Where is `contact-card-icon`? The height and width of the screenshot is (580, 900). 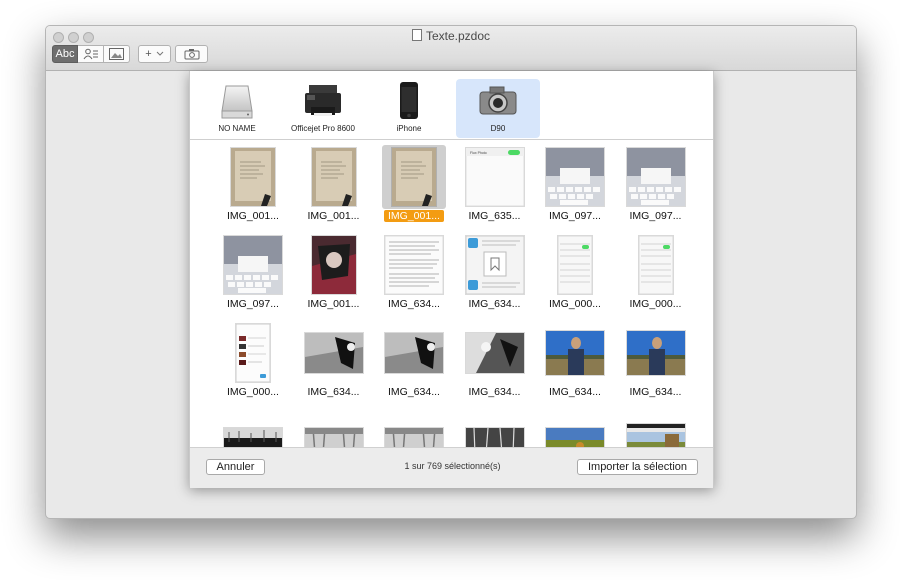
contact-card-icon is located at coordinates (90, 54).